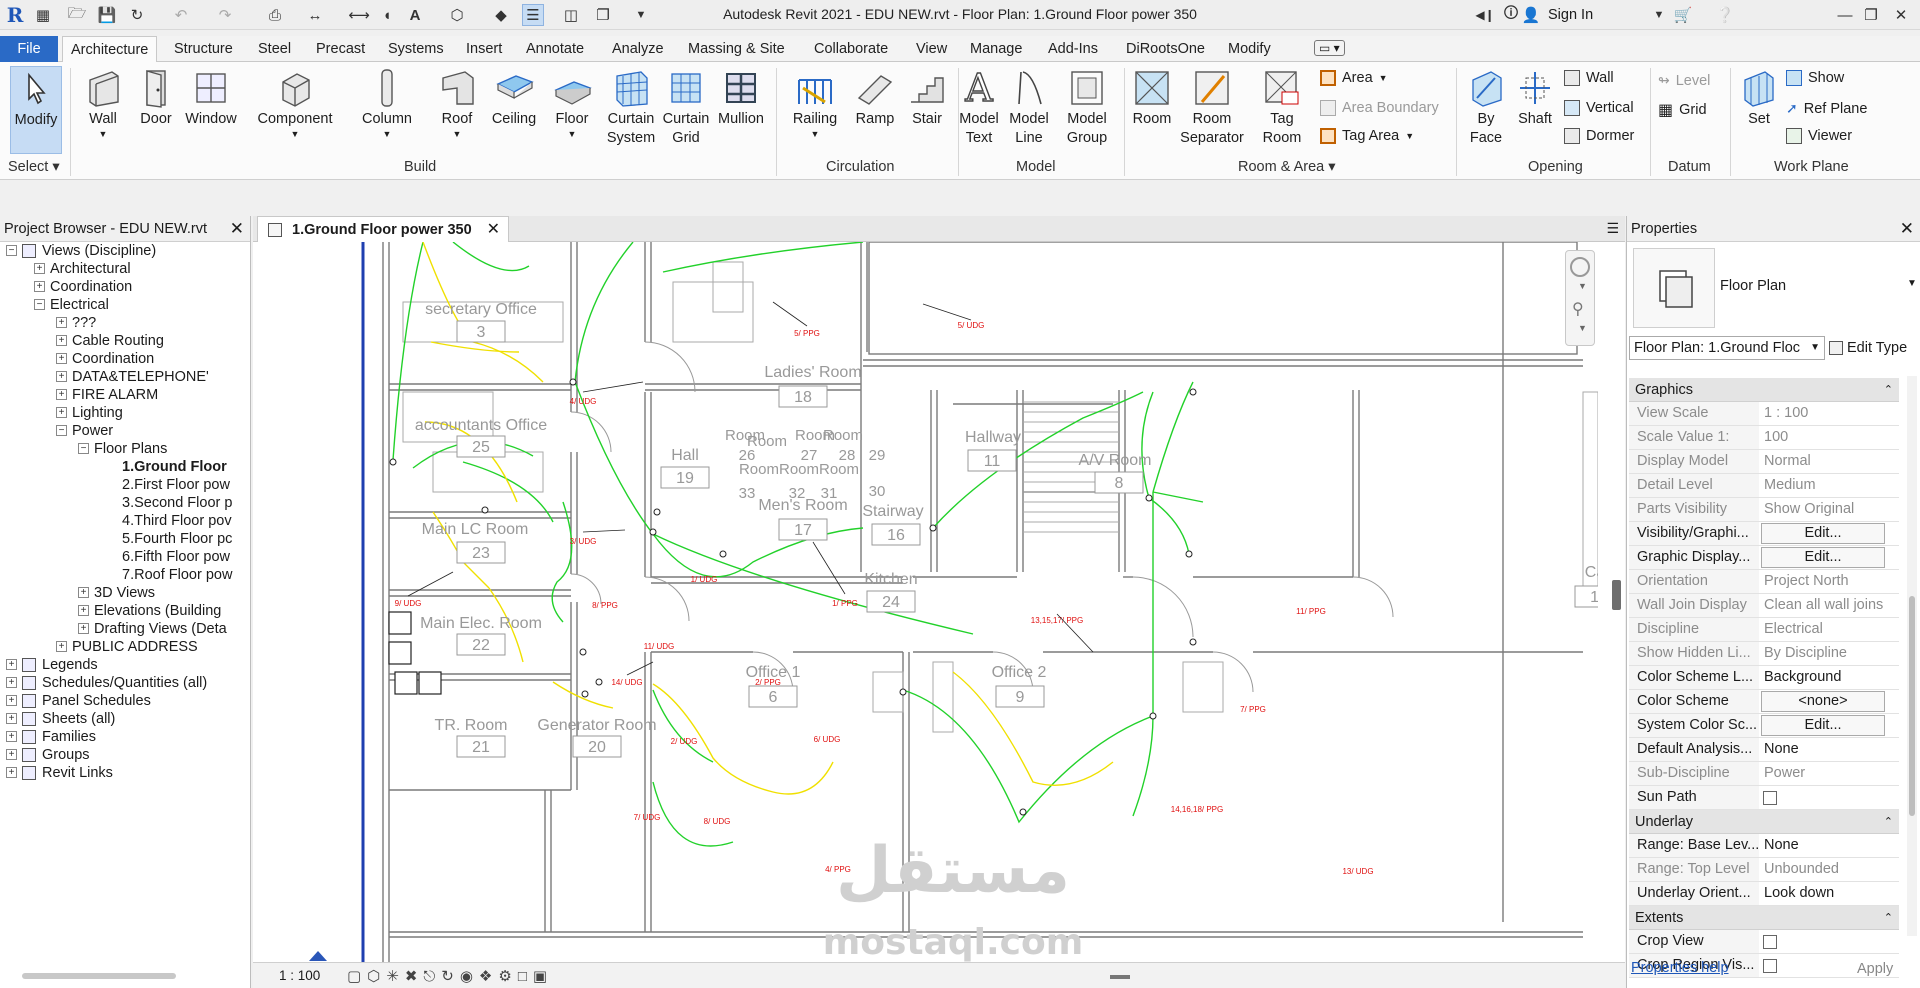  I want to click on vertical-opening-button: Vertical, so click(1599, 108).